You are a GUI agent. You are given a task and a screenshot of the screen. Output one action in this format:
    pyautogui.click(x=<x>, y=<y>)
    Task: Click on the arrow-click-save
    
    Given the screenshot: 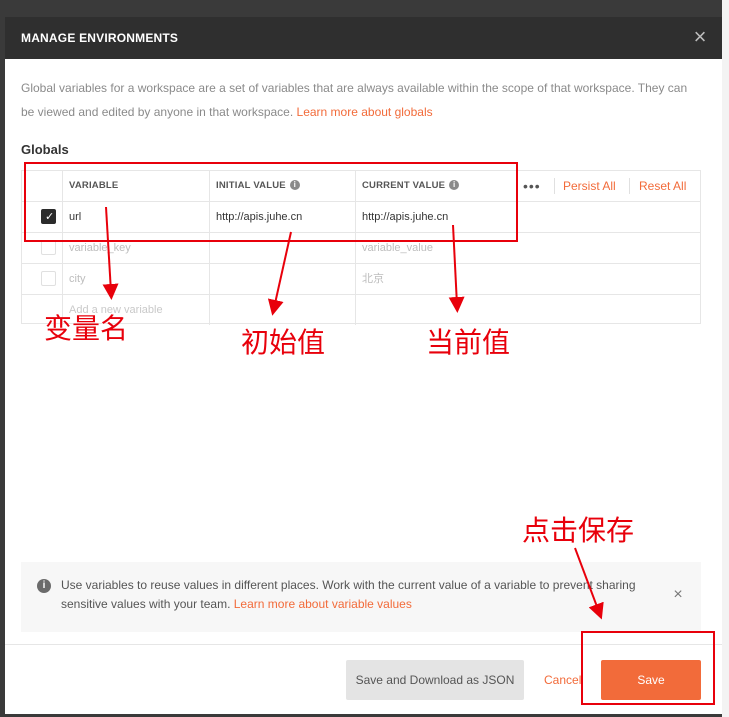 What is the action you would take?
    pyautogui.click(x=589, y=583)
    